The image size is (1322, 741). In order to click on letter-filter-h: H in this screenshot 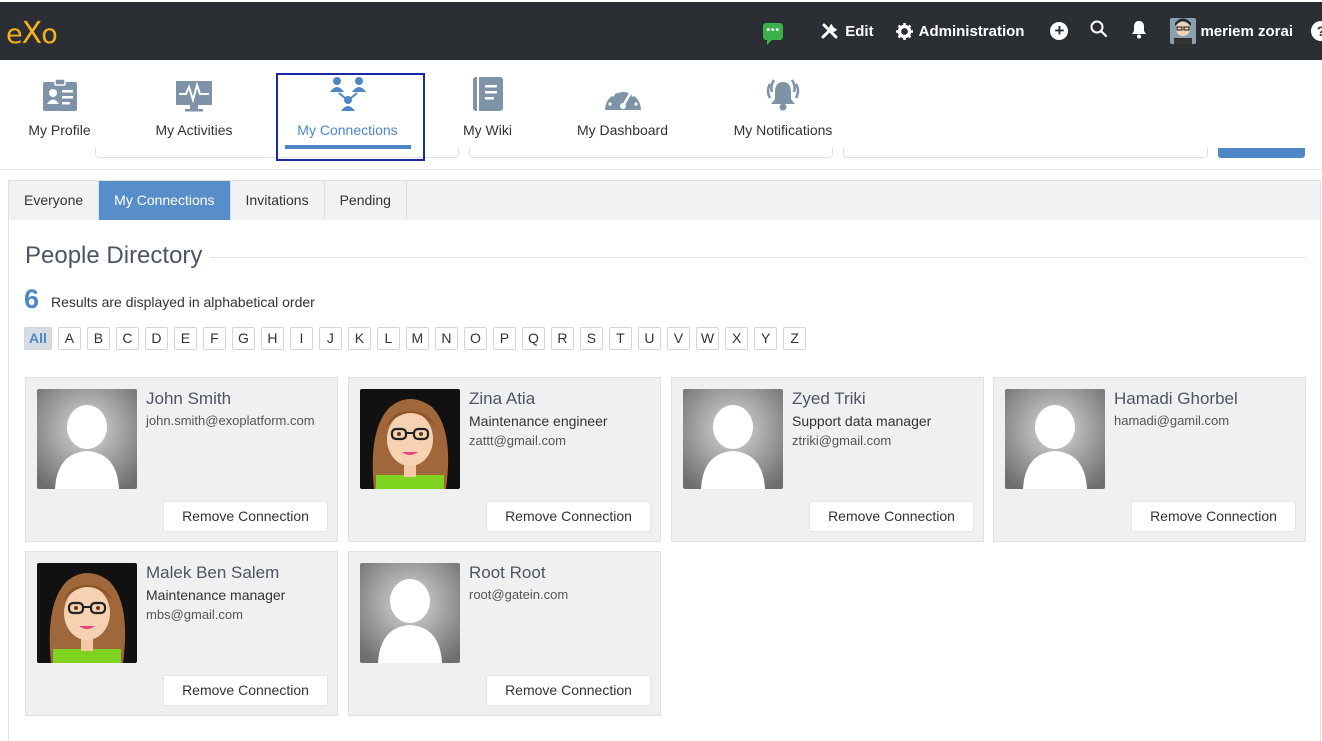, I will do `click(272, 338)`.